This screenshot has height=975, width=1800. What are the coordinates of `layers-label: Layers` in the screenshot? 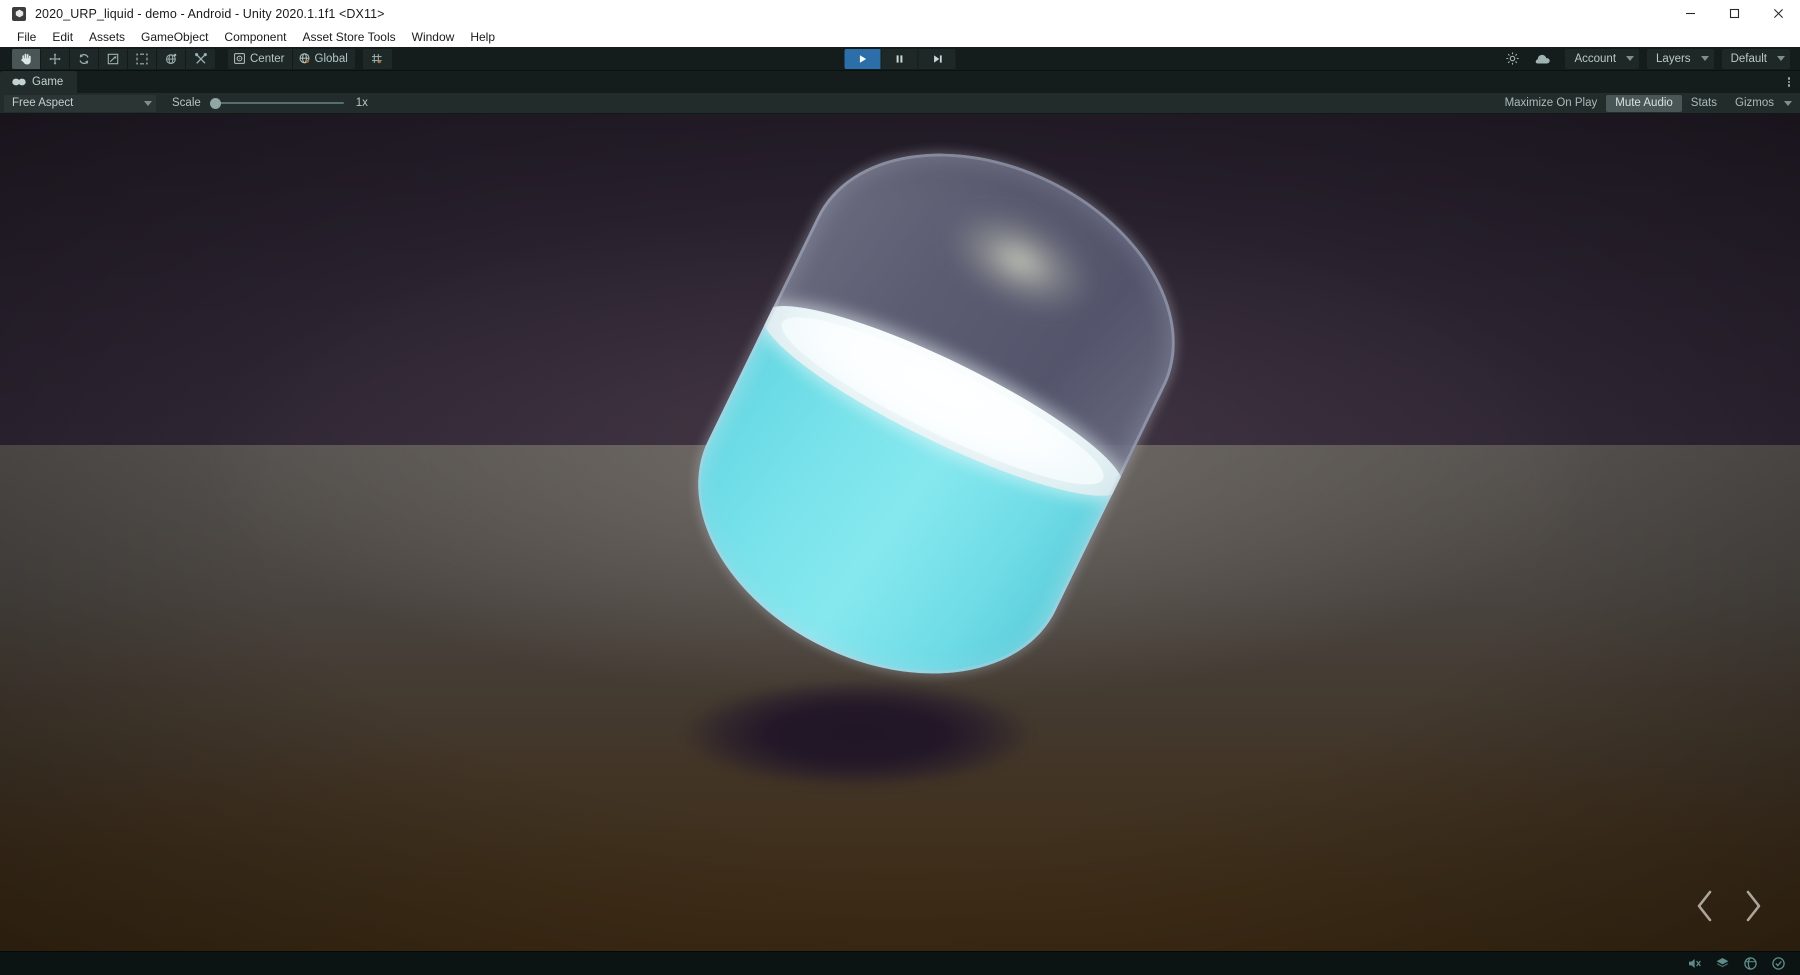 It's located at (1673, 58).